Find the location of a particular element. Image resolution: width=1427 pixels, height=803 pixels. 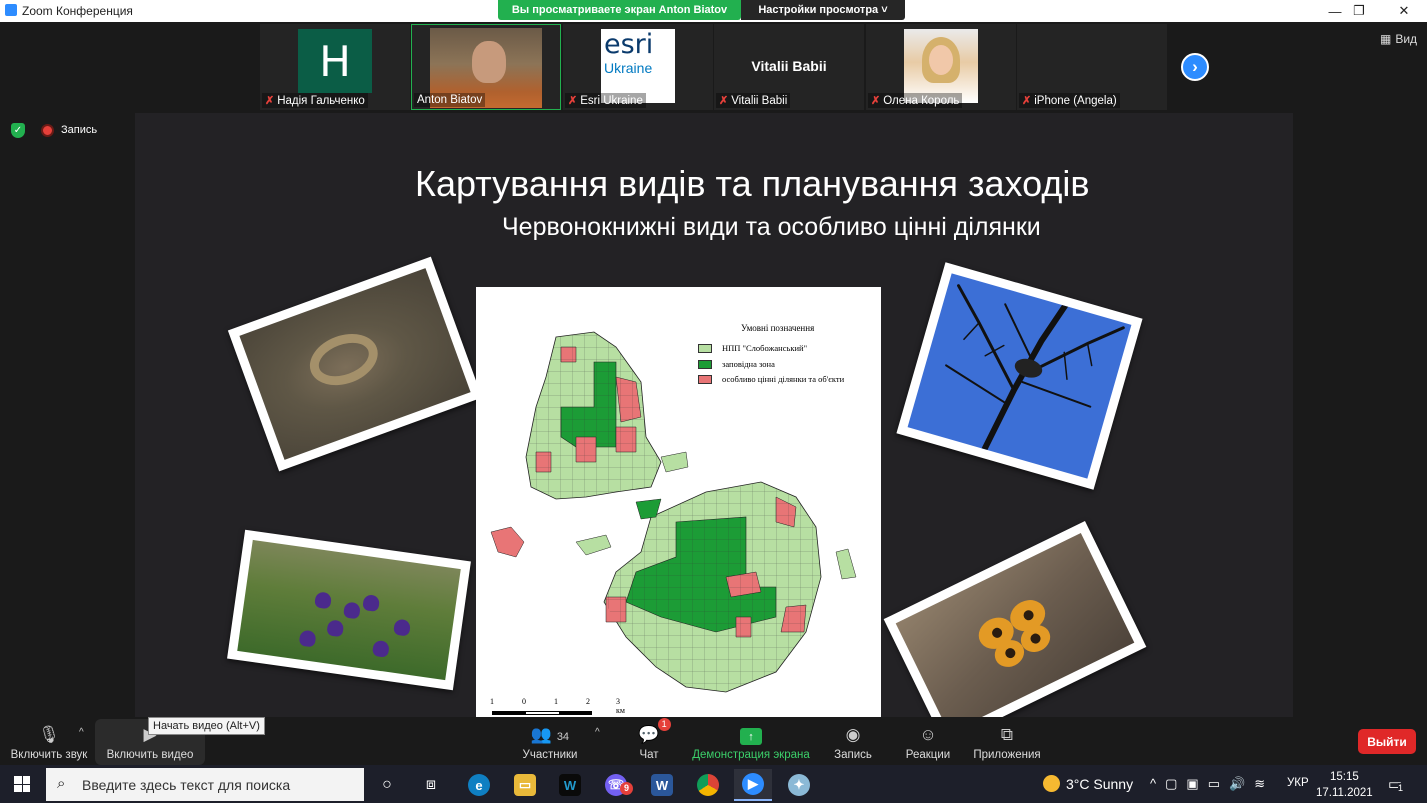

view-settings-dropdown: Настройки просмотра ˅ is located at coordinates (823, 10).